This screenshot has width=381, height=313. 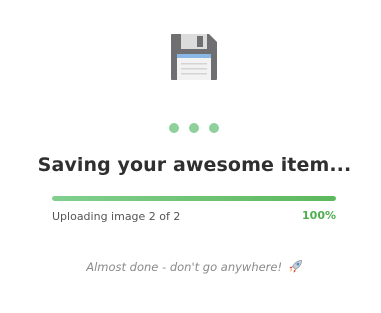 I want to click on floppy-disk-icon, so click(x=194, y=57).